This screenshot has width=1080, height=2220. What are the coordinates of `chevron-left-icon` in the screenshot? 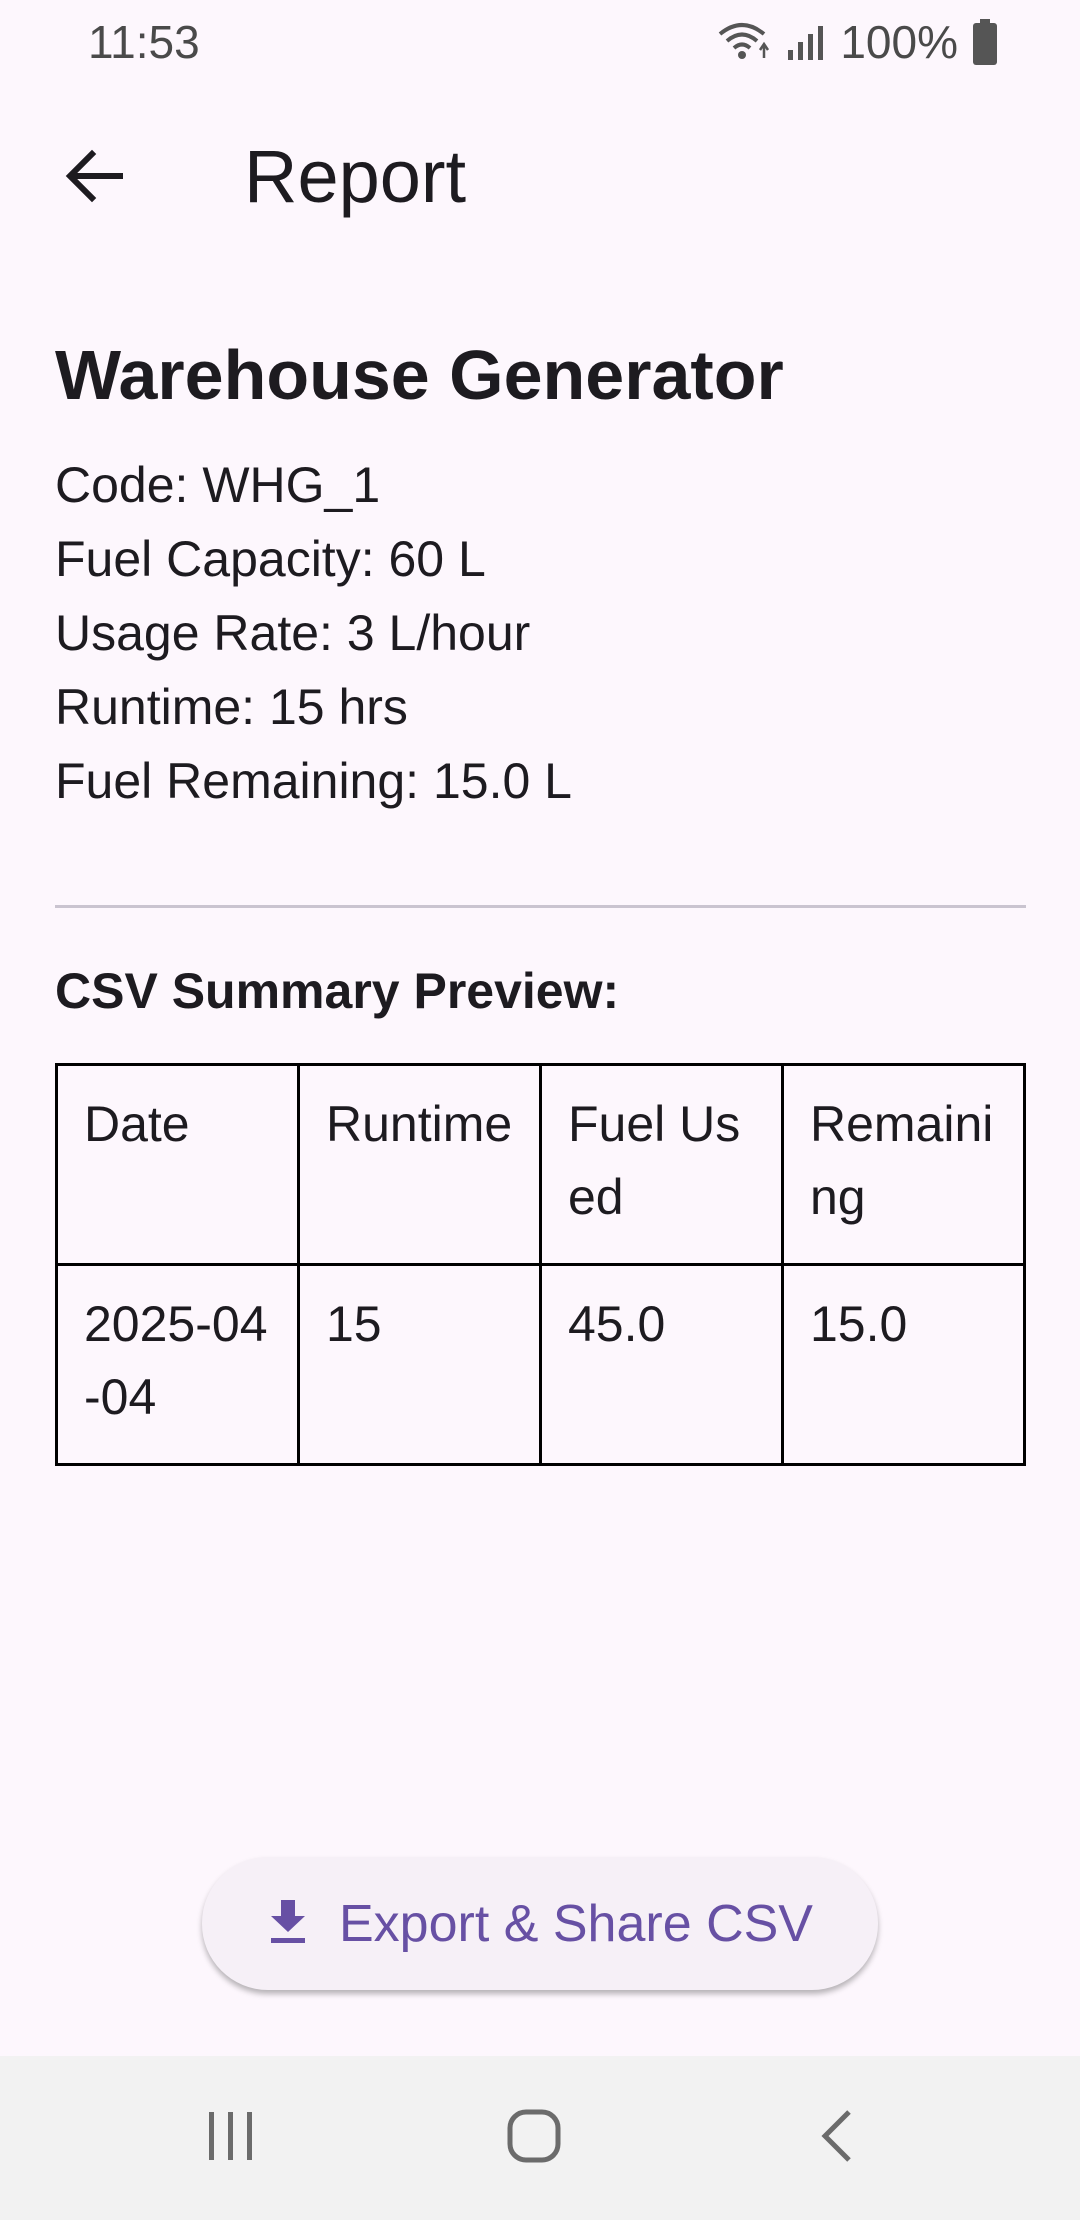 It's located at (837, 2138).